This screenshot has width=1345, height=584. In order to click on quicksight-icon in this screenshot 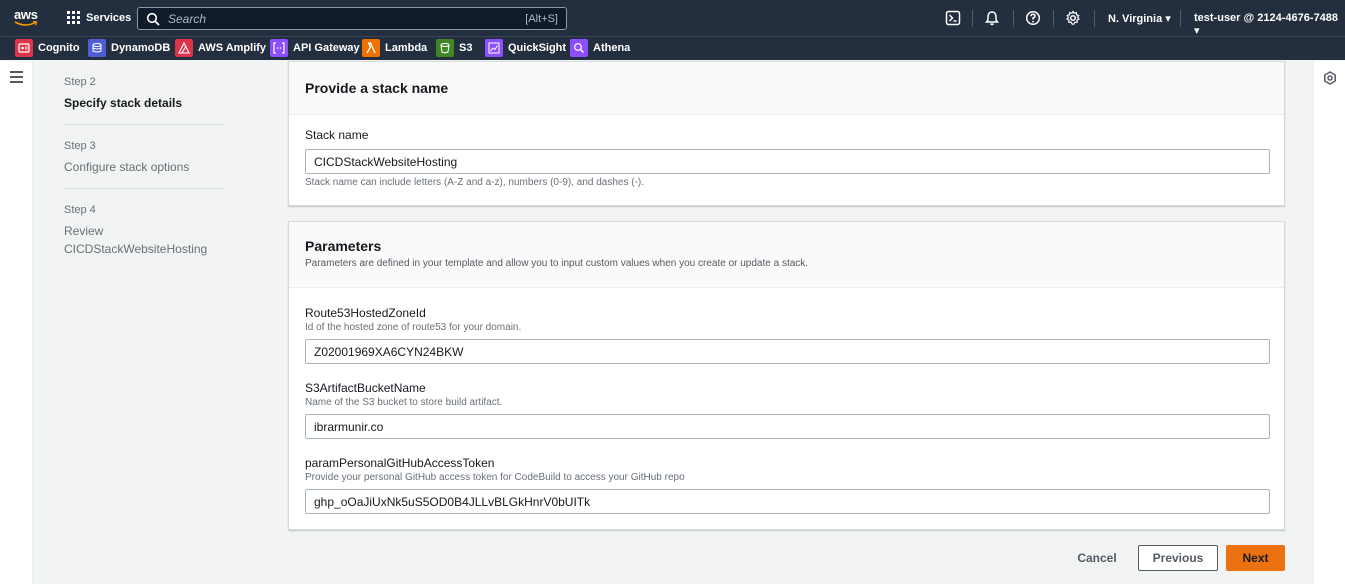, I will do `click(494, 48)`.